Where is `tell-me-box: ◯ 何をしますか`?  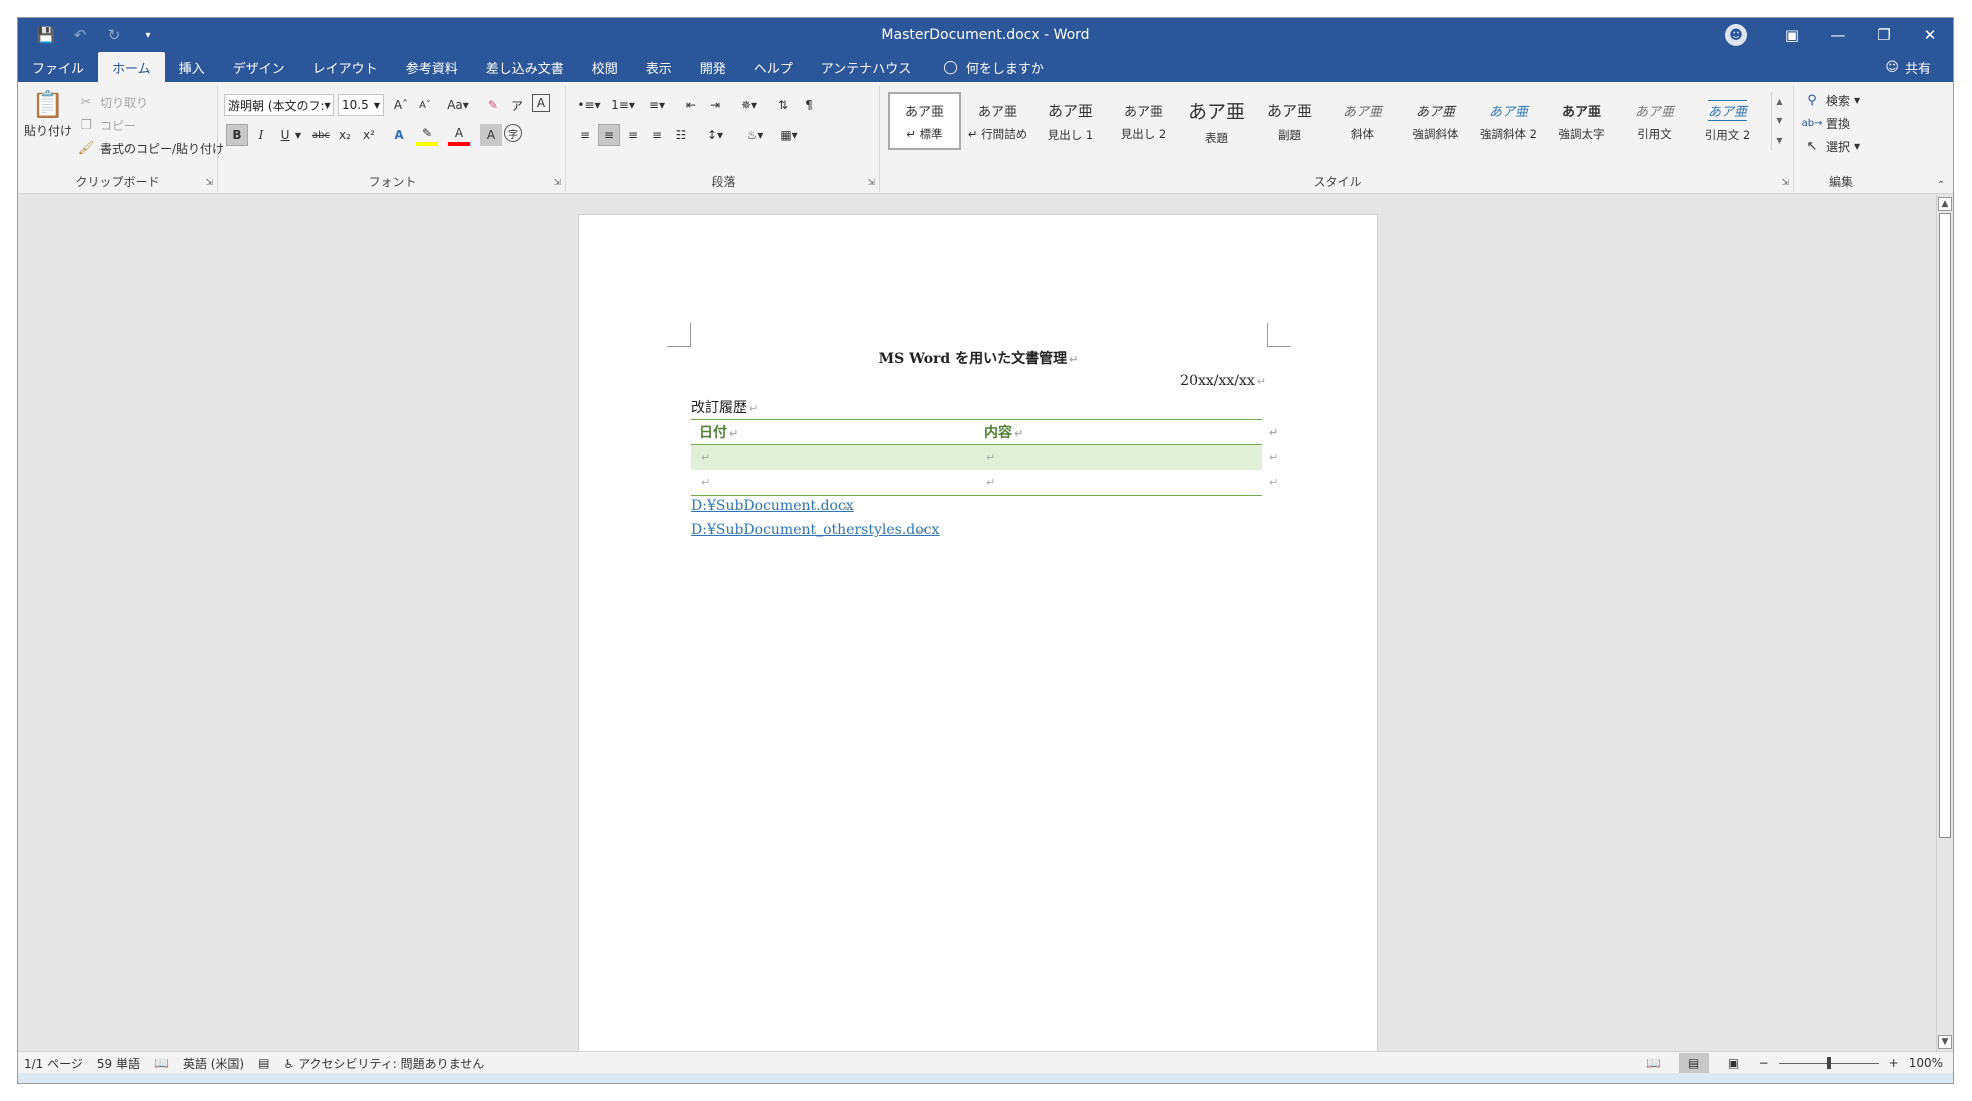 tell-me-box: ◯ 何をしますか is located at coordinates (984, 67).